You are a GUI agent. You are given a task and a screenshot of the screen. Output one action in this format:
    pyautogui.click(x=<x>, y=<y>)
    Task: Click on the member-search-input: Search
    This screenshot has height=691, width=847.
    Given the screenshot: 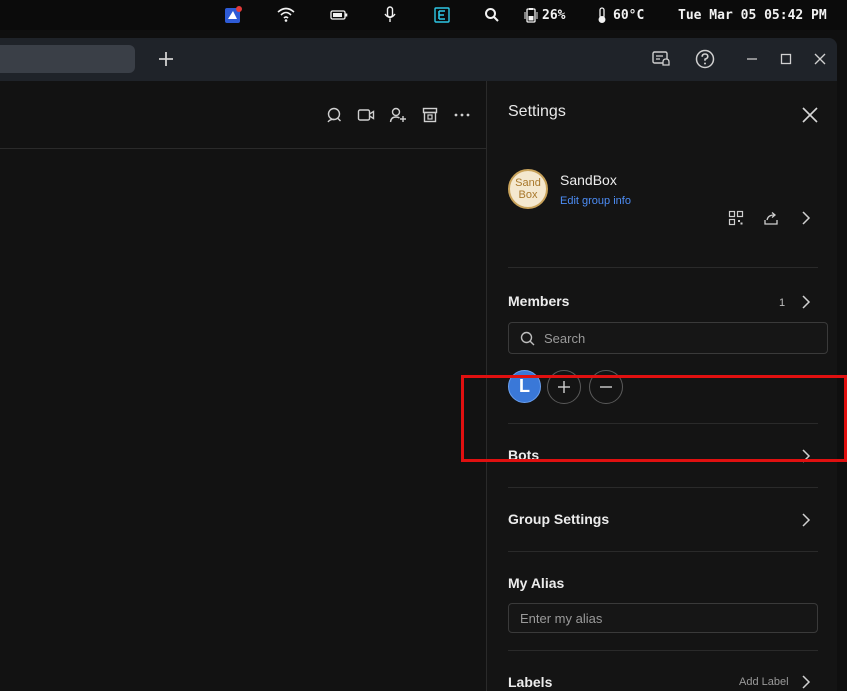 What is the action you would take?
    pyautogui.click(x=668, y=338)
    